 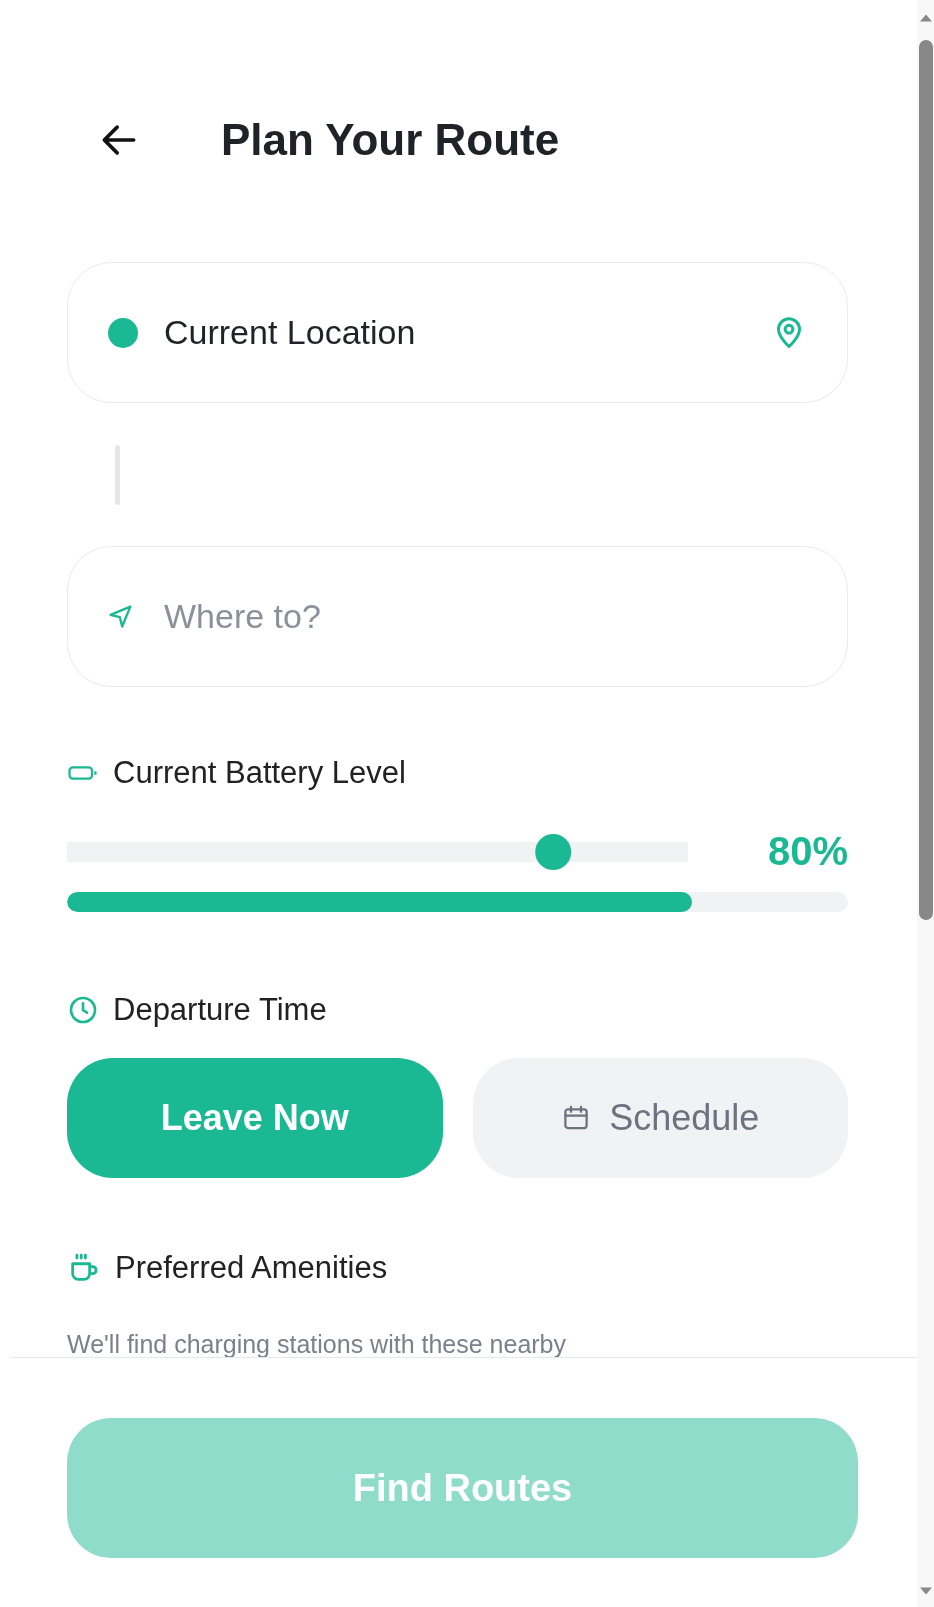 What do you see at coordinates (390, 140) in the screenshot?
I see `page-title: Plan Your Route` at bounding box center [390, 140].